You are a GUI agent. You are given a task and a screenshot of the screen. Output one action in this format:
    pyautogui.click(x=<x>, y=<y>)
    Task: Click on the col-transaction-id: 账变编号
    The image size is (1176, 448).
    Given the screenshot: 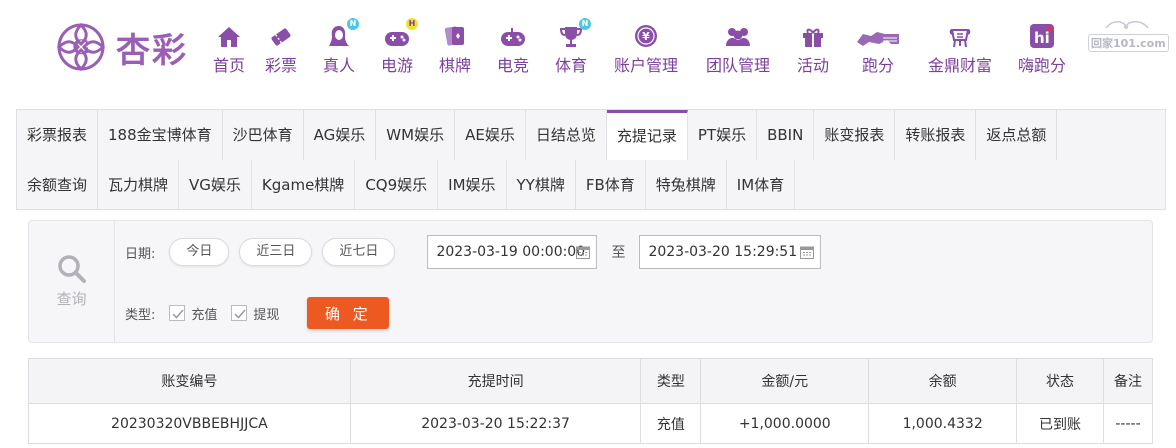 What is the action you would take?
    pyautogui.click(x=189, y=381)
    